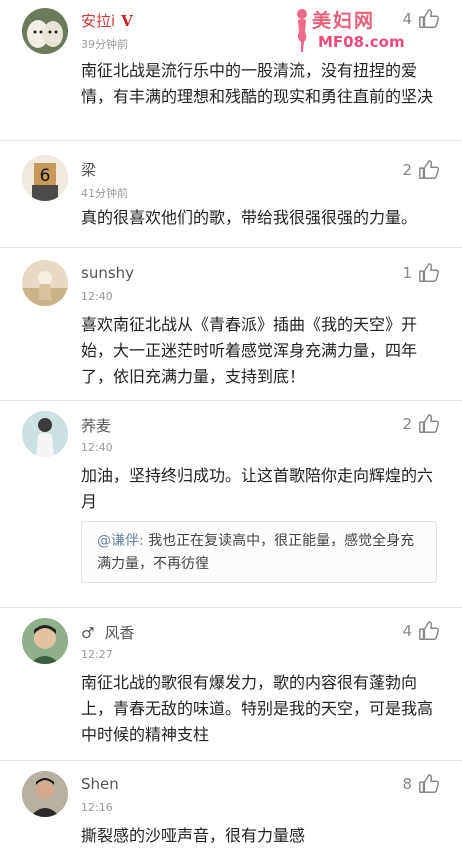 The width and height of the screenshot is (462, 849). I want to click on comment-text: 加油，坚持终归成功。让这首歌陪你走向辉煌的六月, so click(257, 488).